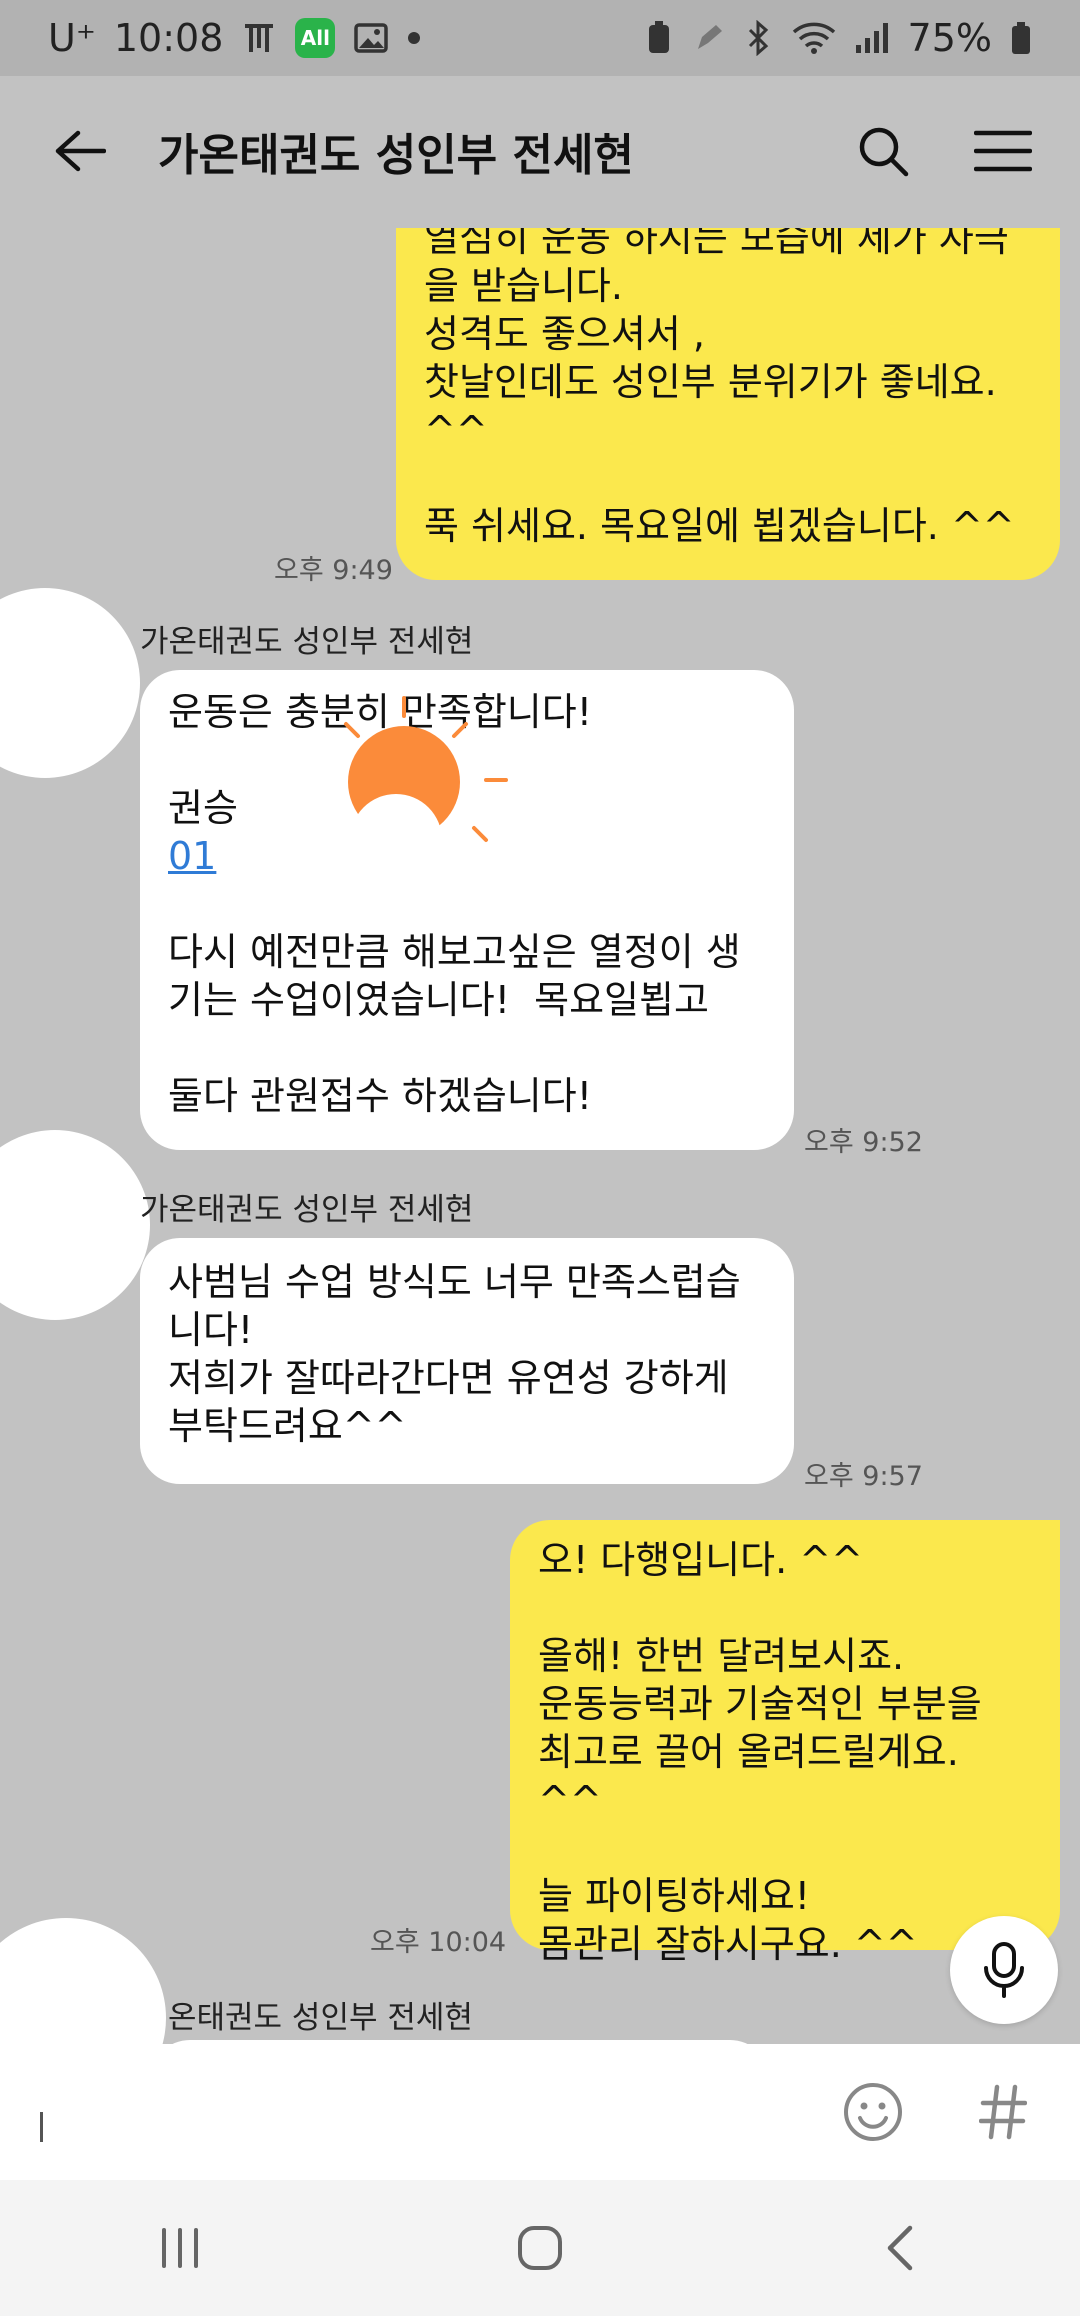 The height and width of the screenshot is (2316, 1080). I want to click on message-time: 오후 9:57, so click(863, 1476).